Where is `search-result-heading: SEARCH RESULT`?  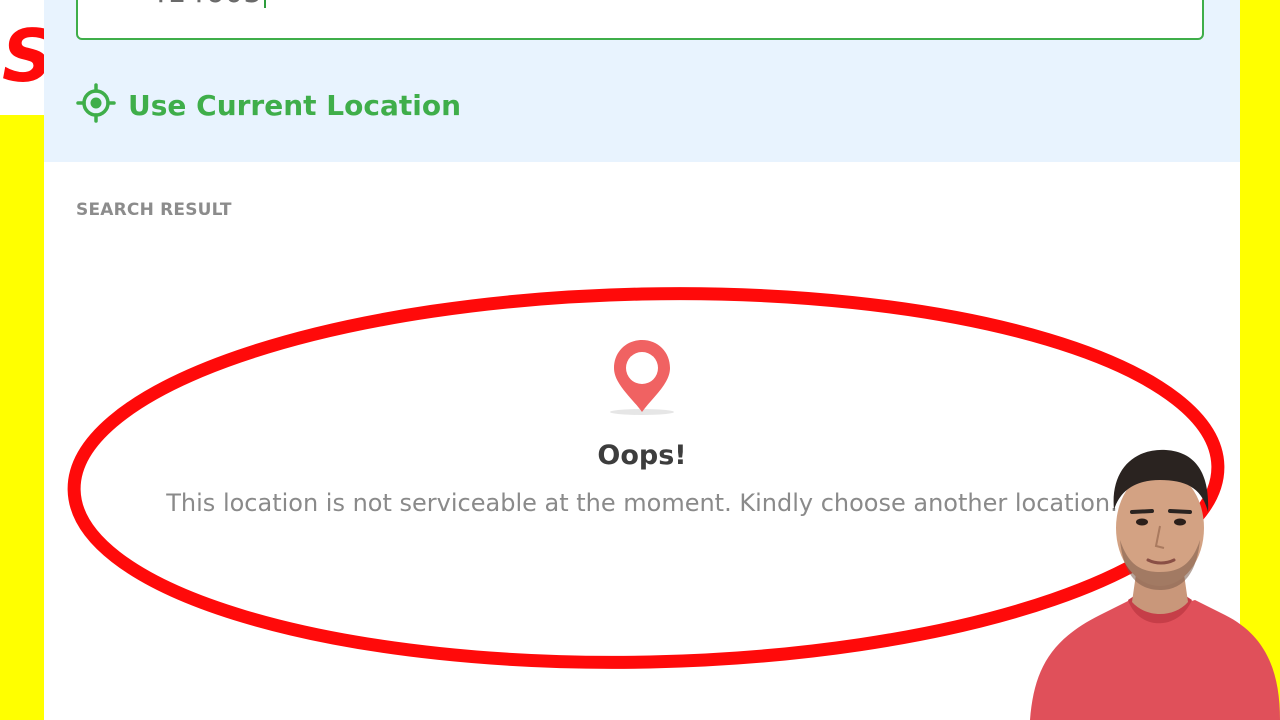 search-result-heading: SEARCH RESULT is located at coordinates (154, 210).